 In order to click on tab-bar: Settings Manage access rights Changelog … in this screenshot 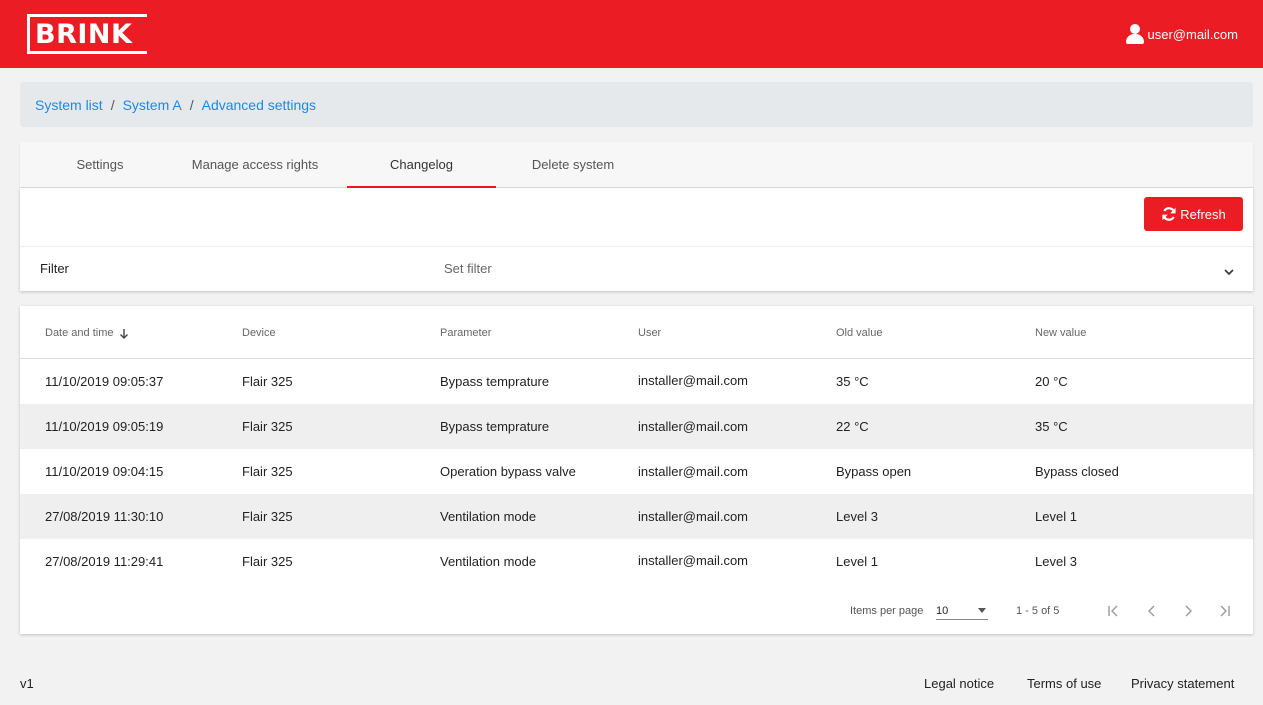, I will do `click(636, 165)`.